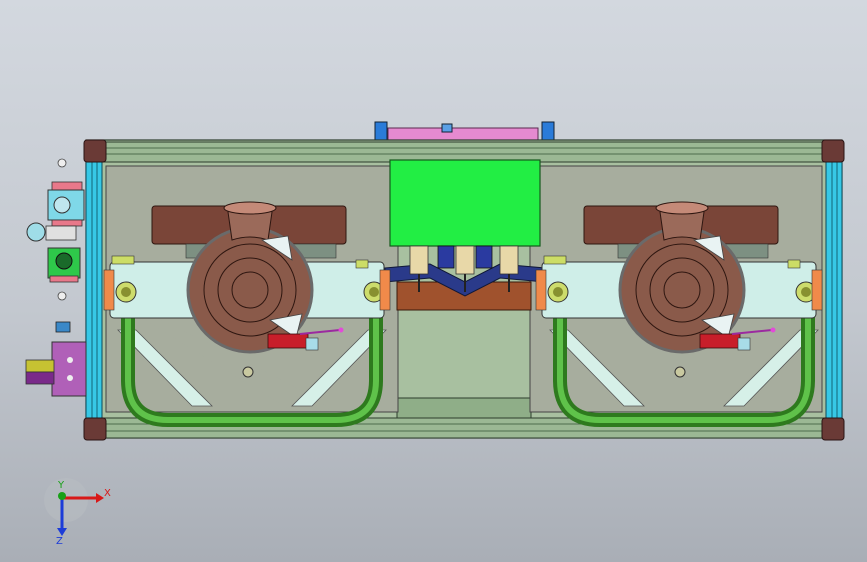 This screenshot has width=867, height=562. I want to click on left-blue-mount, so click(381, 132).